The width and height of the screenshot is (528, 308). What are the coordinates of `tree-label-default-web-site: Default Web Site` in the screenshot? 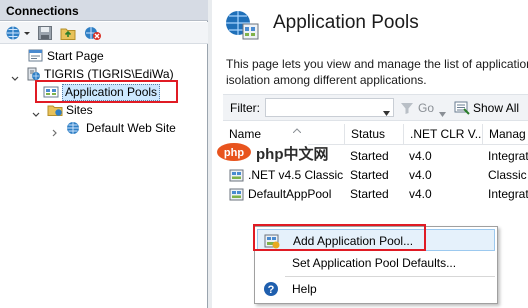 It's located at (131, 128).